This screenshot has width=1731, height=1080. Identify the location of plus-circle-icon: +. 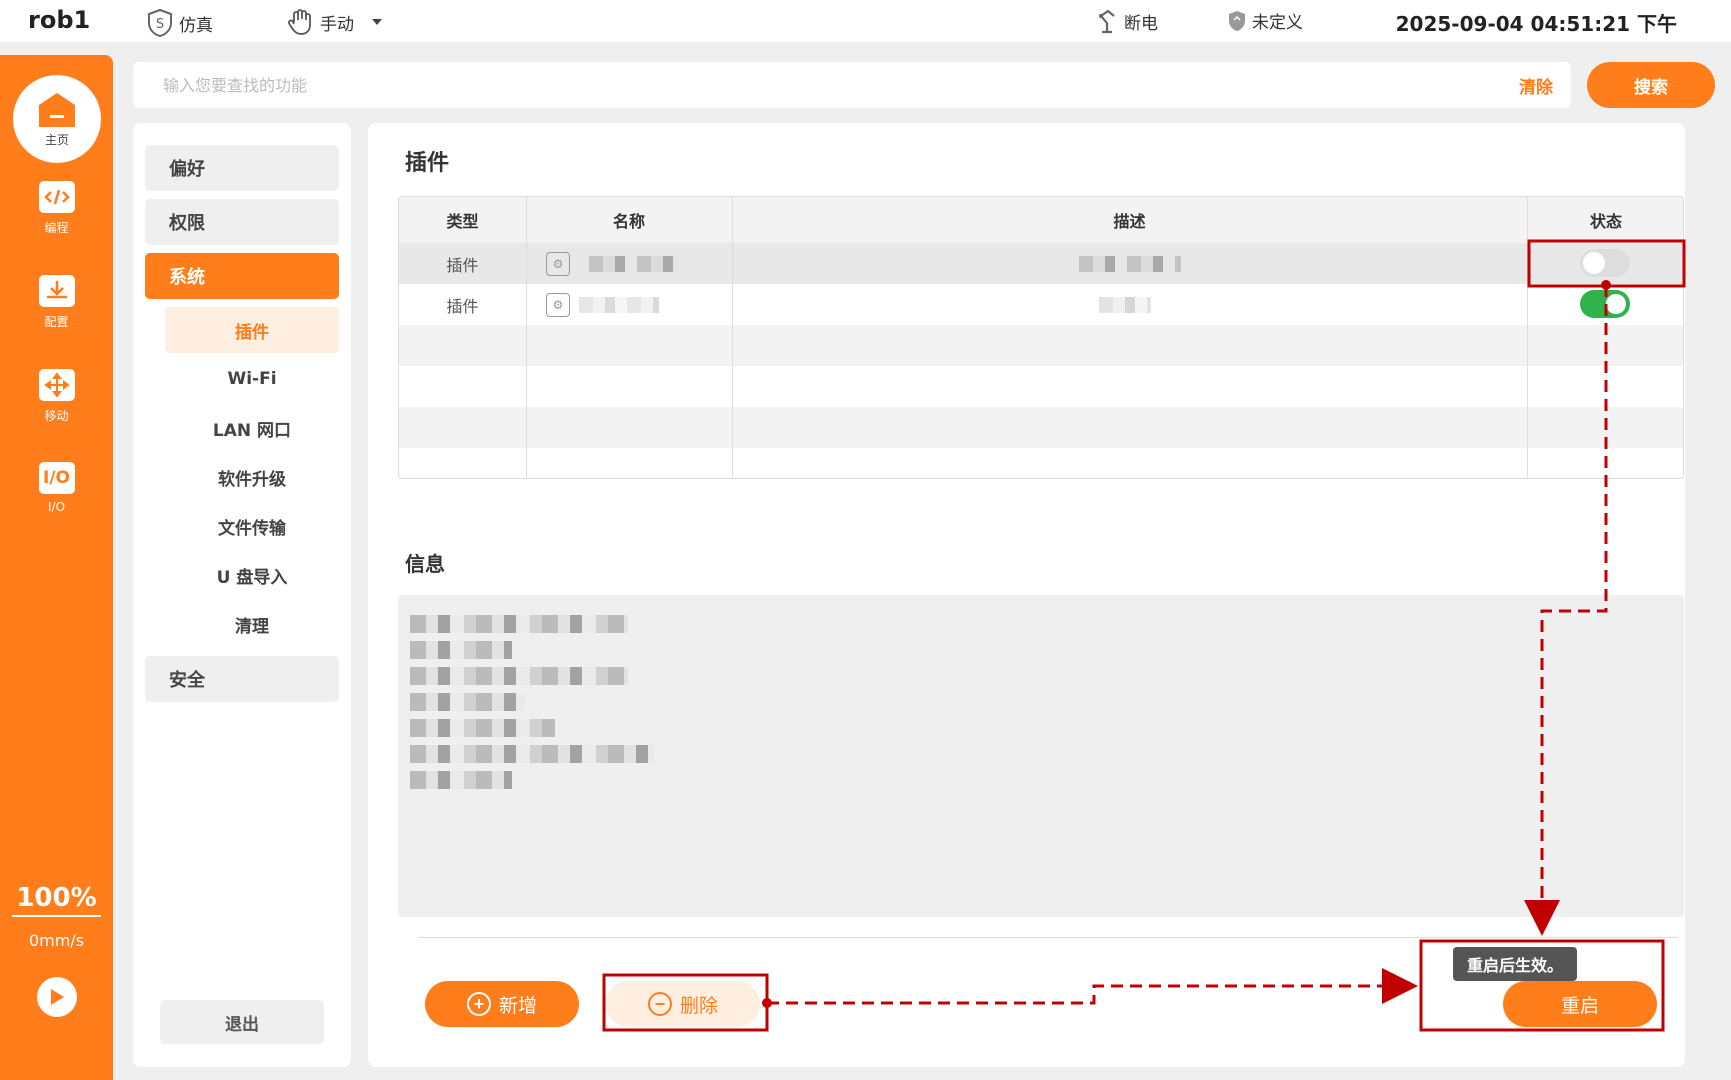
(478, 1004).